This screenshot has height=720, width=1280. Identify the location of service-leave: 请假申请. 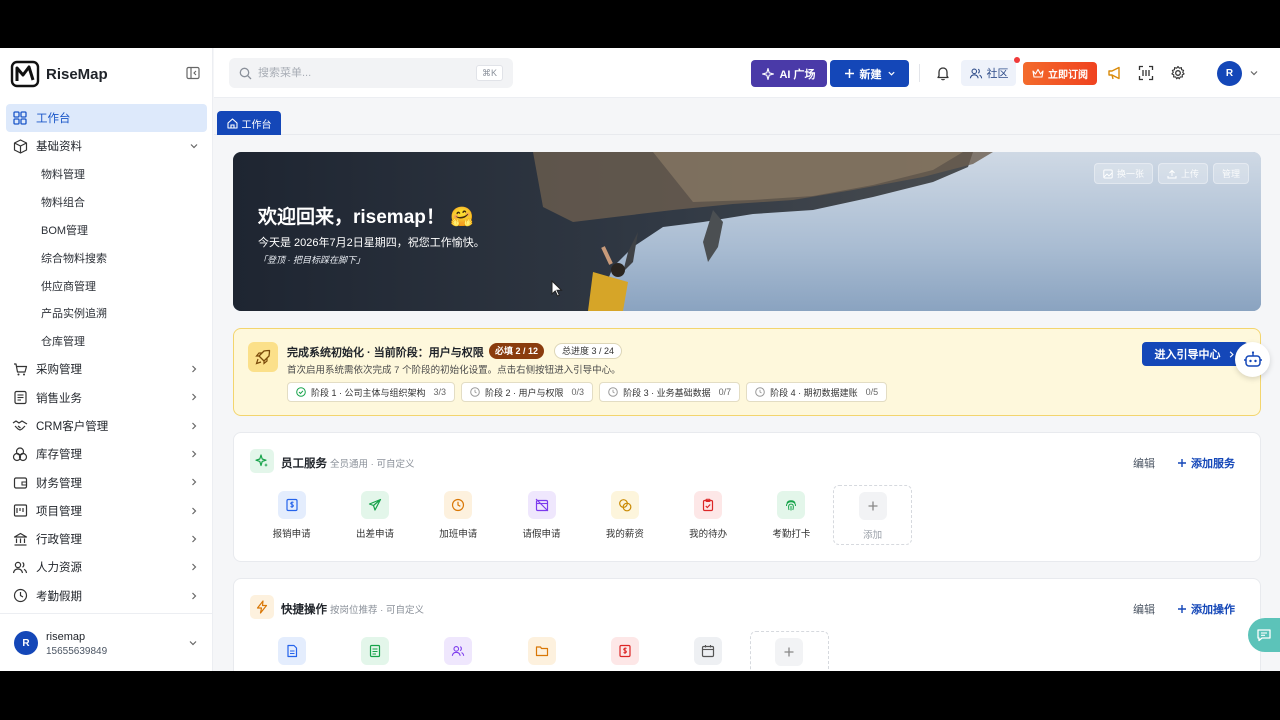
(541, 515).